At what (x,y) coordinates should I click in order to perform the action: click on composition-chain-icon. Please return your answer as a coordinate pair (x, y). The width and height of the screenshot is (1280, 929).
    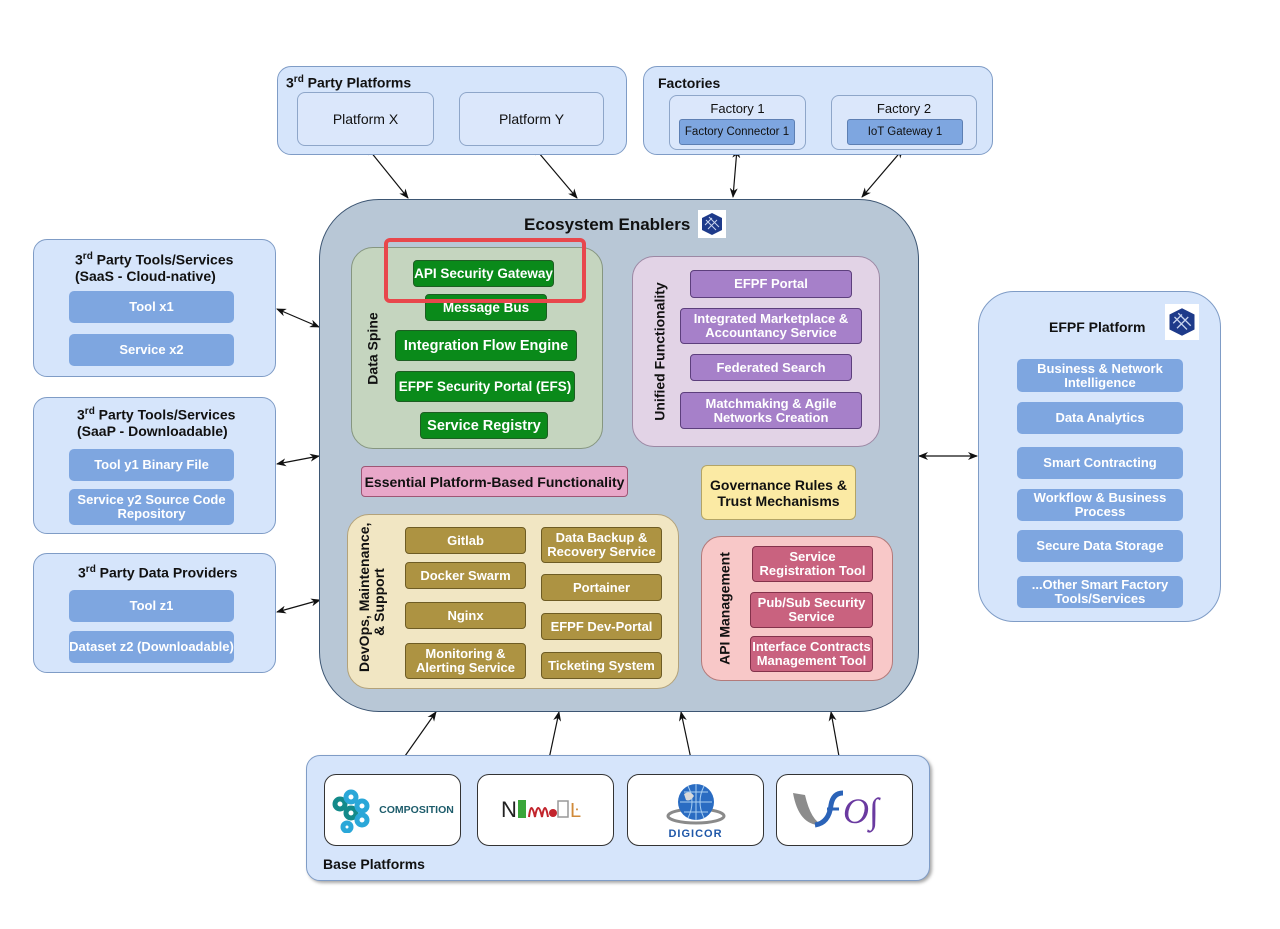
    Looking at the image, I should click on (351, 811).